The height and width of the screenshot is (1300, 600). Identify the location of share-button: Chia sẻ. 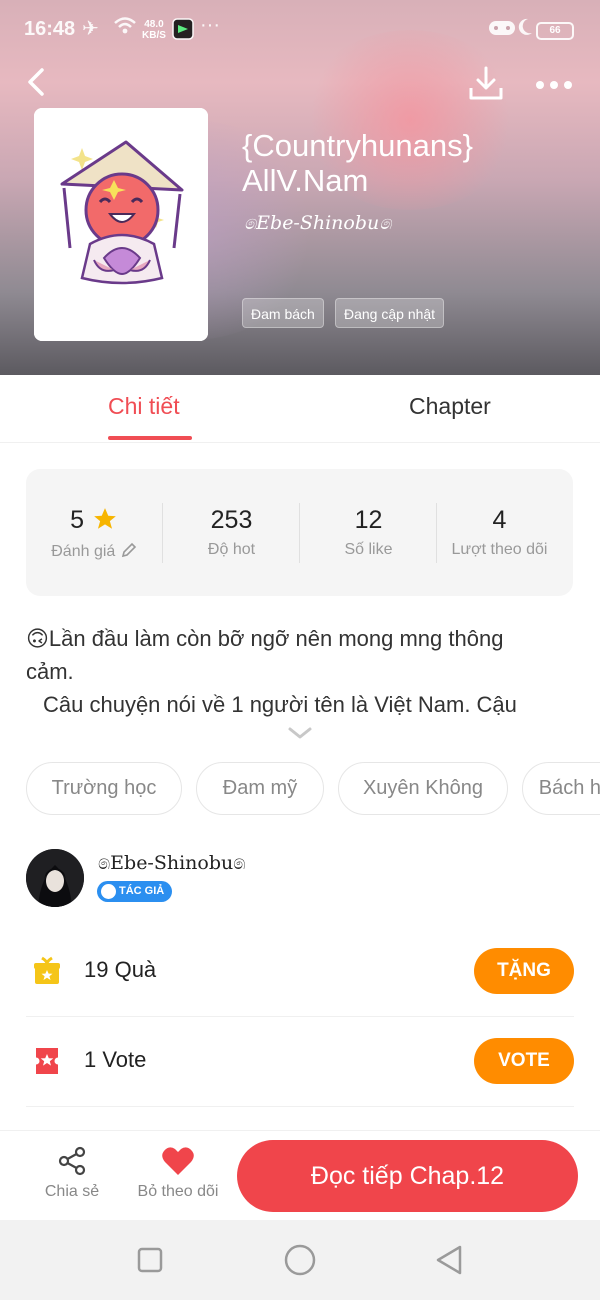
(72, 1173).